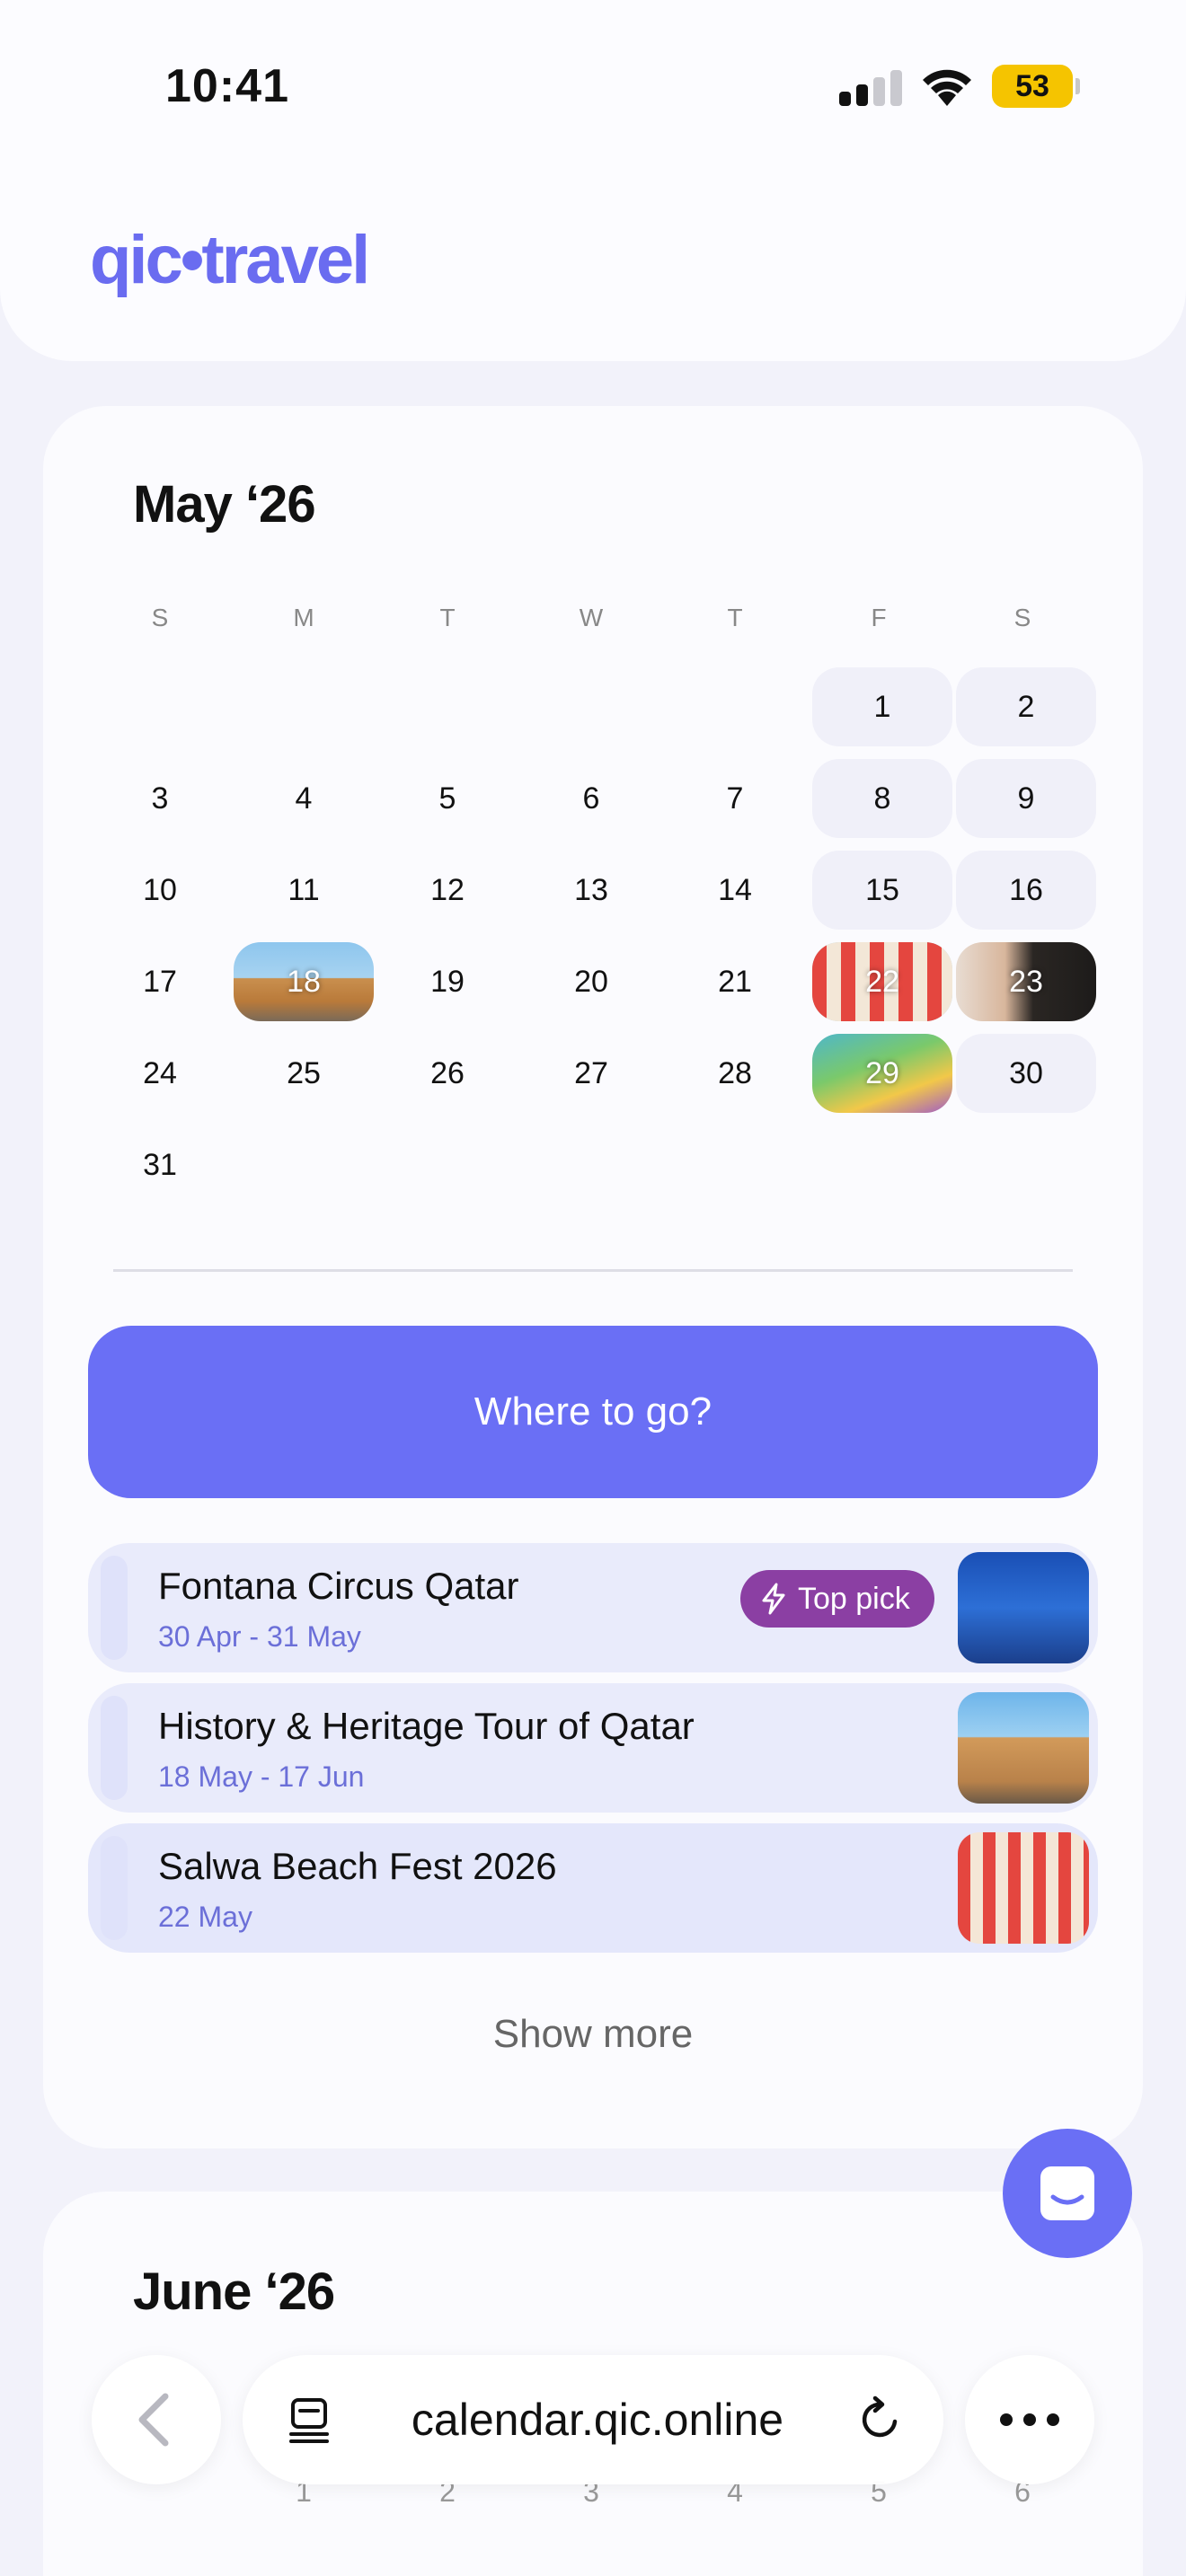  Describe the element at coordinates (304, 1073) in the screenshot. I see `calendar-day: 25` at that location.